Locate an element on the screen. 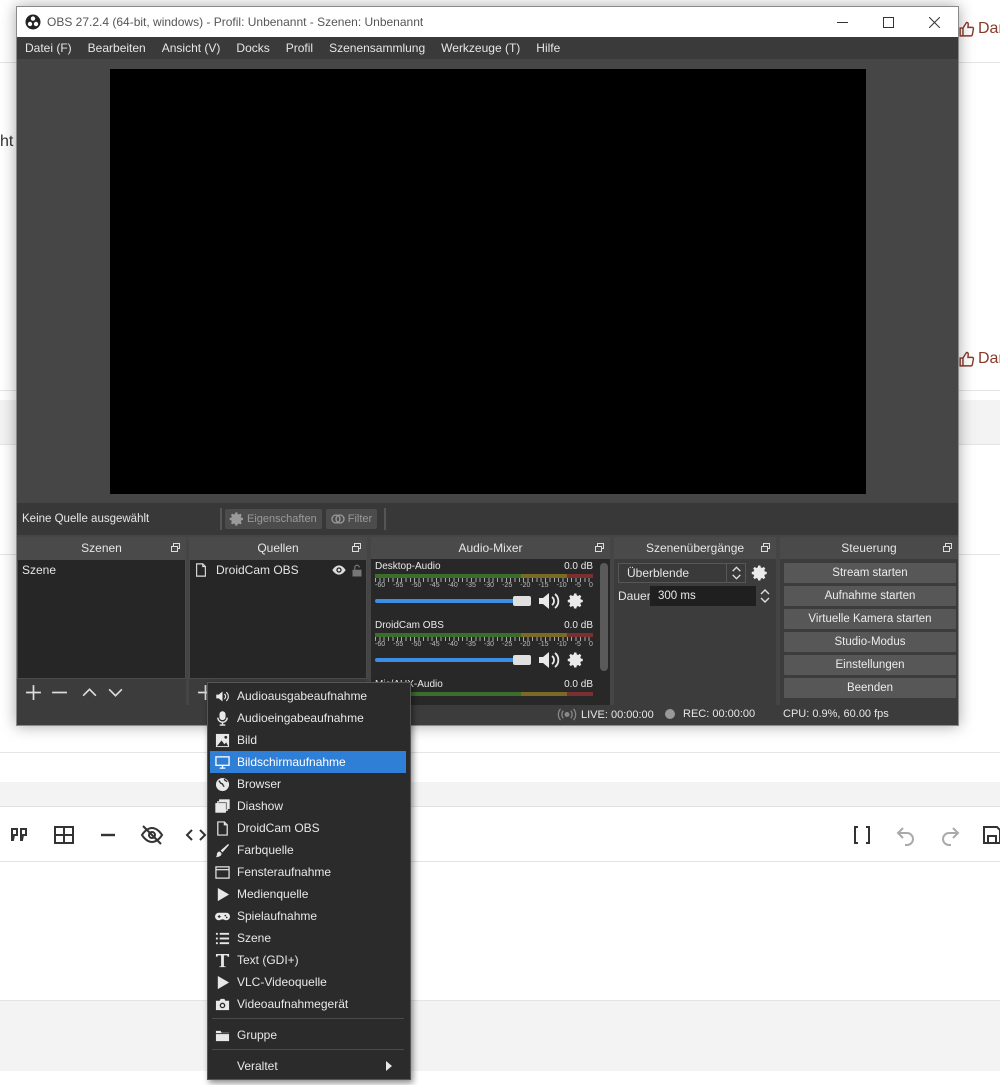  stream-start-button: Stream starten is located at coordinates (870, 573).